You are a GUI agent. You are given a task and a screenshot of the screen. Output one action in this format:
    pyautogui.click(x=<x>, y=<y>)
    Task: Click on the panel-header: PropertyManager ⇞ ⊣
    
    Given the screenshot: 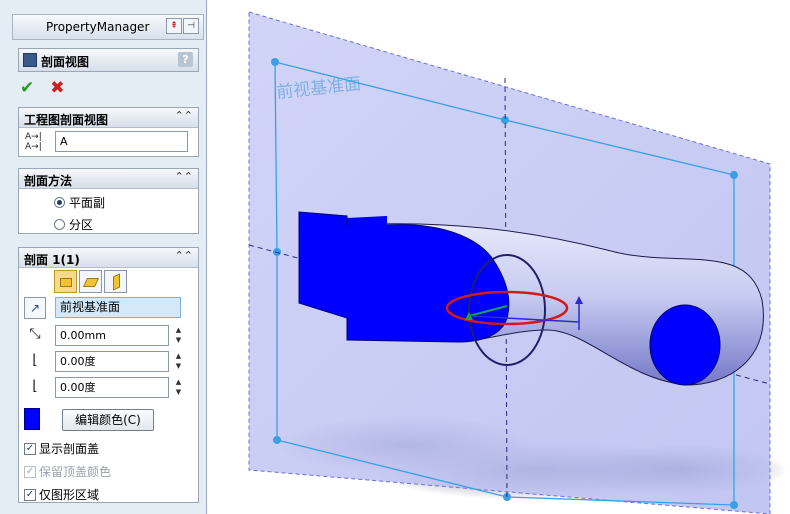 What is the action you would take?
    pyautogui.click(x=108, y=27)
    